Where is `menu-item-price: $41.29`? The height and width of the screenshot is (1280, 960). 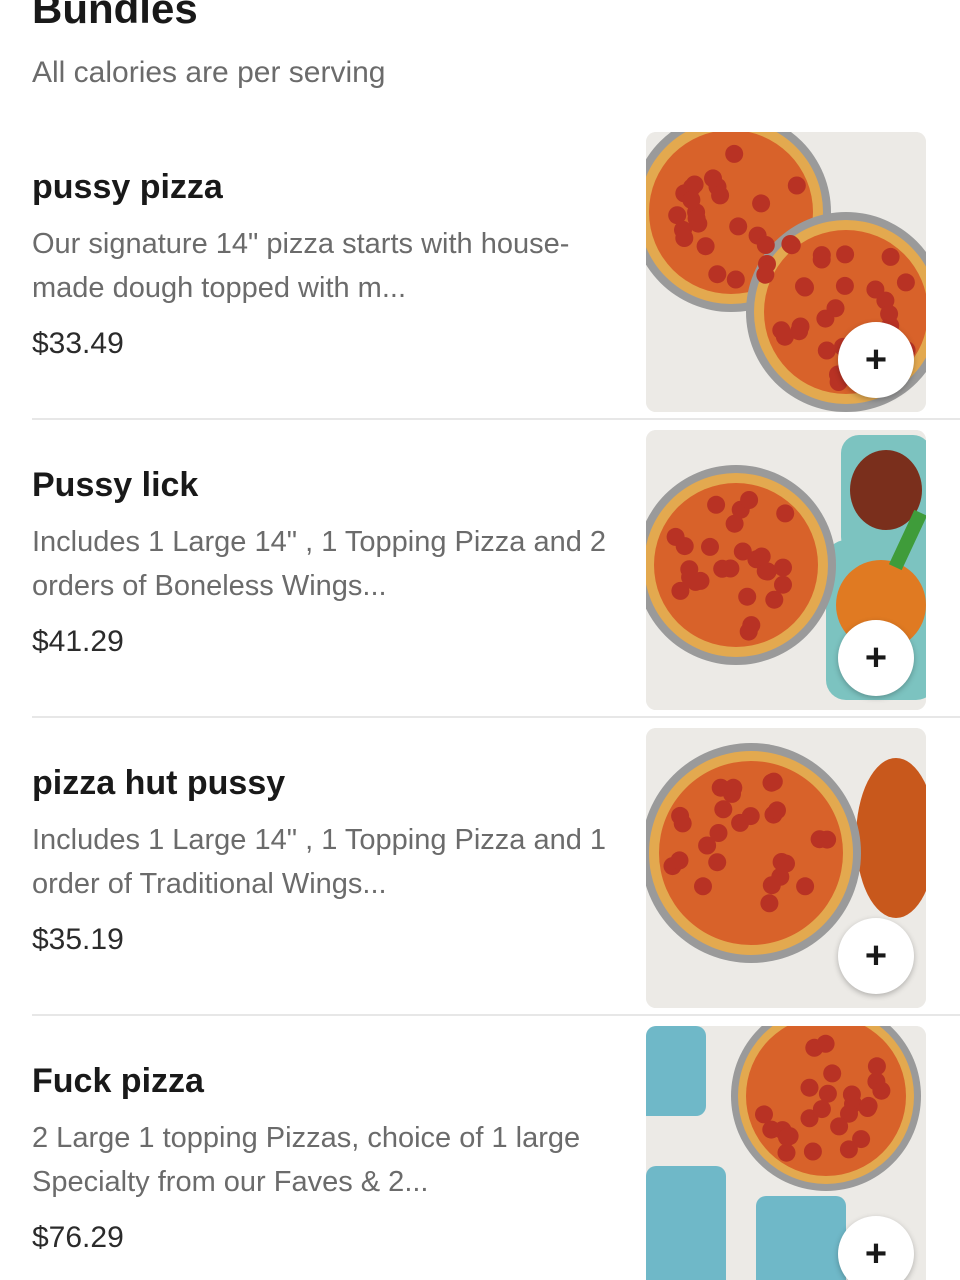 menu-item-price: $41.29 is located at coordinates (78, 641).